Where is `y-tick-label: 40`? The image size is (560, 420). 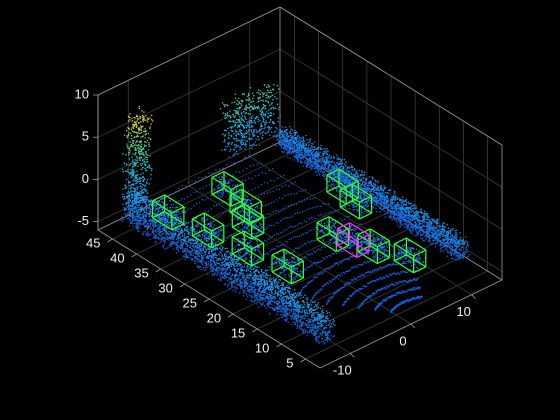
y-tick-label: 40 is located at coordinates (117, 257).